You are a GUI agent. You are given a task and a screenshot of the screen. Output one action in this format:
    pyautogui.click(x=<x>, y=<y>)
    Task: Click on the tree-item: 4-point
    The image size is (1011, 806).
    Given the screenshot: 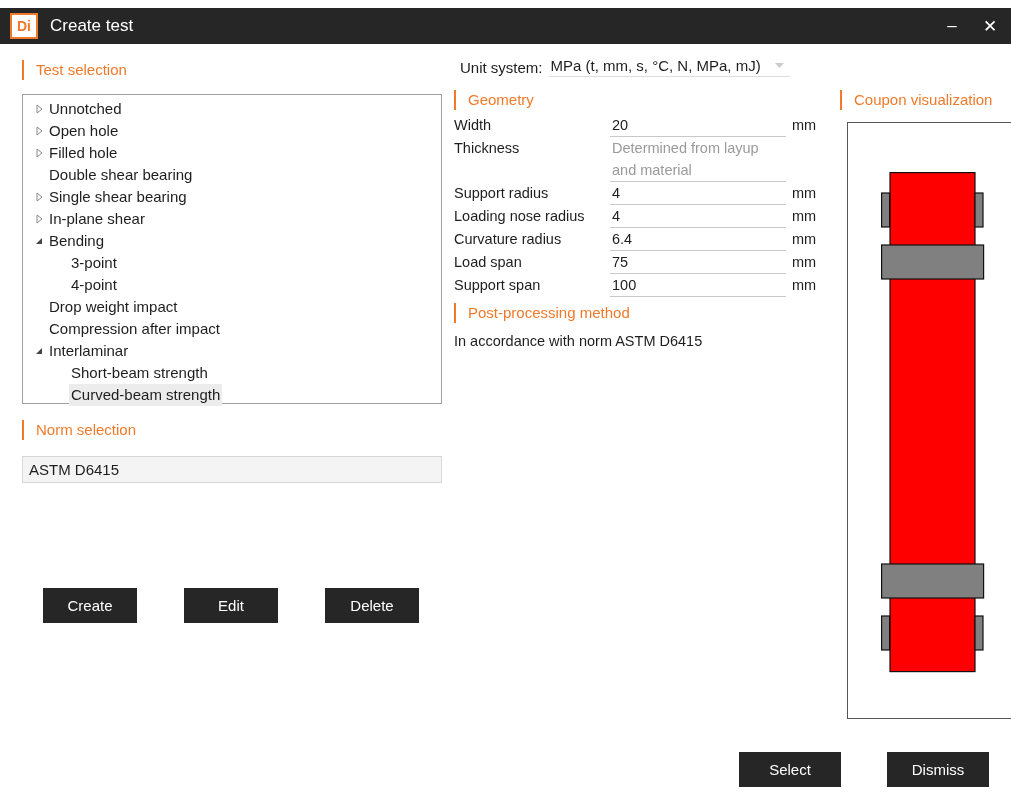 What is the action you would take?
    pyautogui.click(x=94, y=285)
    